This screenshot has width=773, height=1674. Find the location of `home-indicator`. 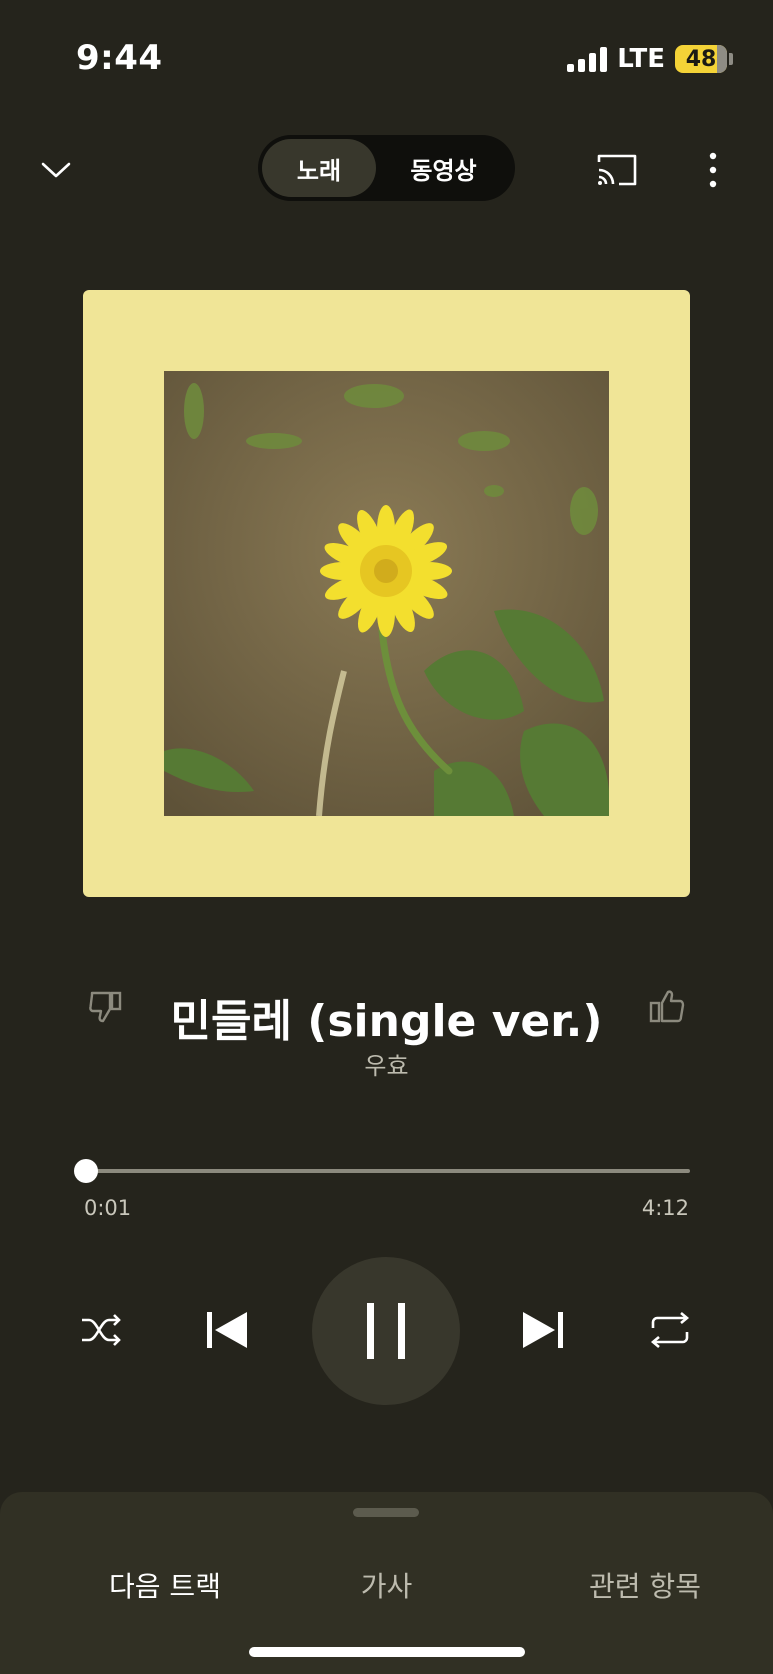

home-indicator is located at coordinates (387, 1652).